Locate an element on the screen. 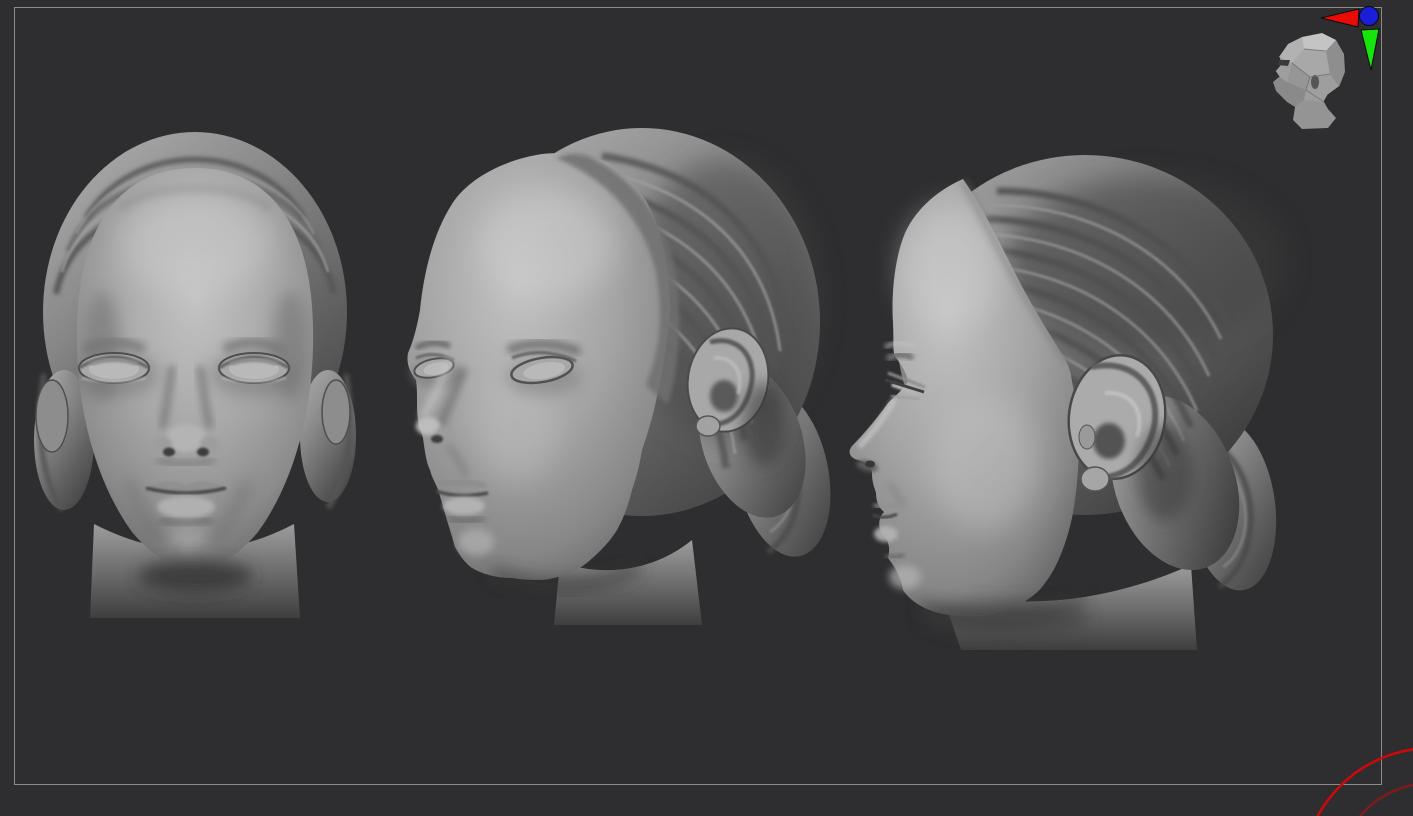 The width and height of the screenshot is (1413, 816). sculpt-head-front is located at coordinates (195, 375).